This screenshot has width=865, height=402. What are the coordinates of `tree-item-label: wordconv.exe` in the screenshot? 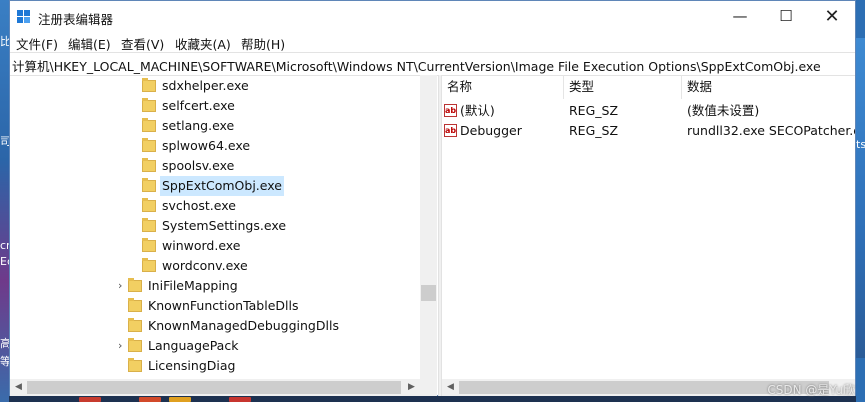 It's located at (205, 266).